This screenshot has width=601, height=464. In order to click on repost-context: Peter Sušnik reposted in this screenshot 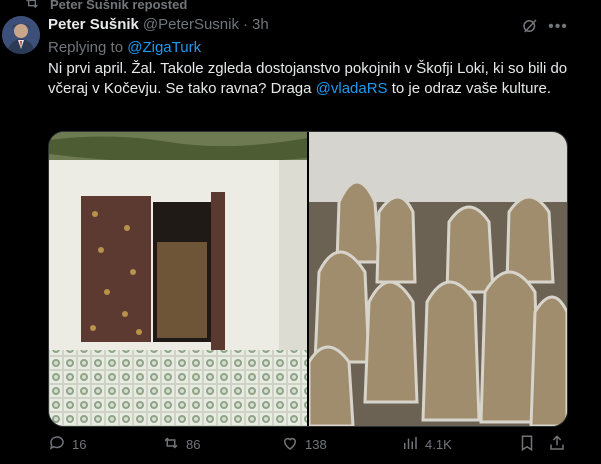, I will do `click(105, 7)`.